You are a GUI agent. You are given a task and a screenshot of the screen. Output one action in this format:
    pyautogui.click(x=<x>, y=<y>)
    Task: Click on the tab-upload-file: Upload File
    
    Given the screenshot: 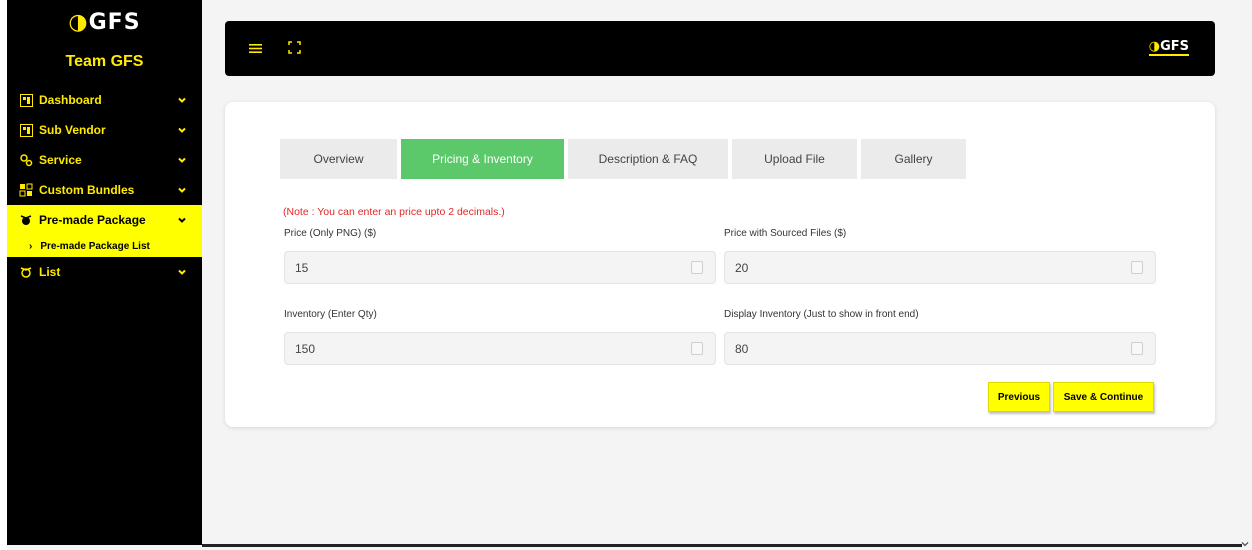 What is the action you would take?
    pyautogui.click(x=794, y=159)
    